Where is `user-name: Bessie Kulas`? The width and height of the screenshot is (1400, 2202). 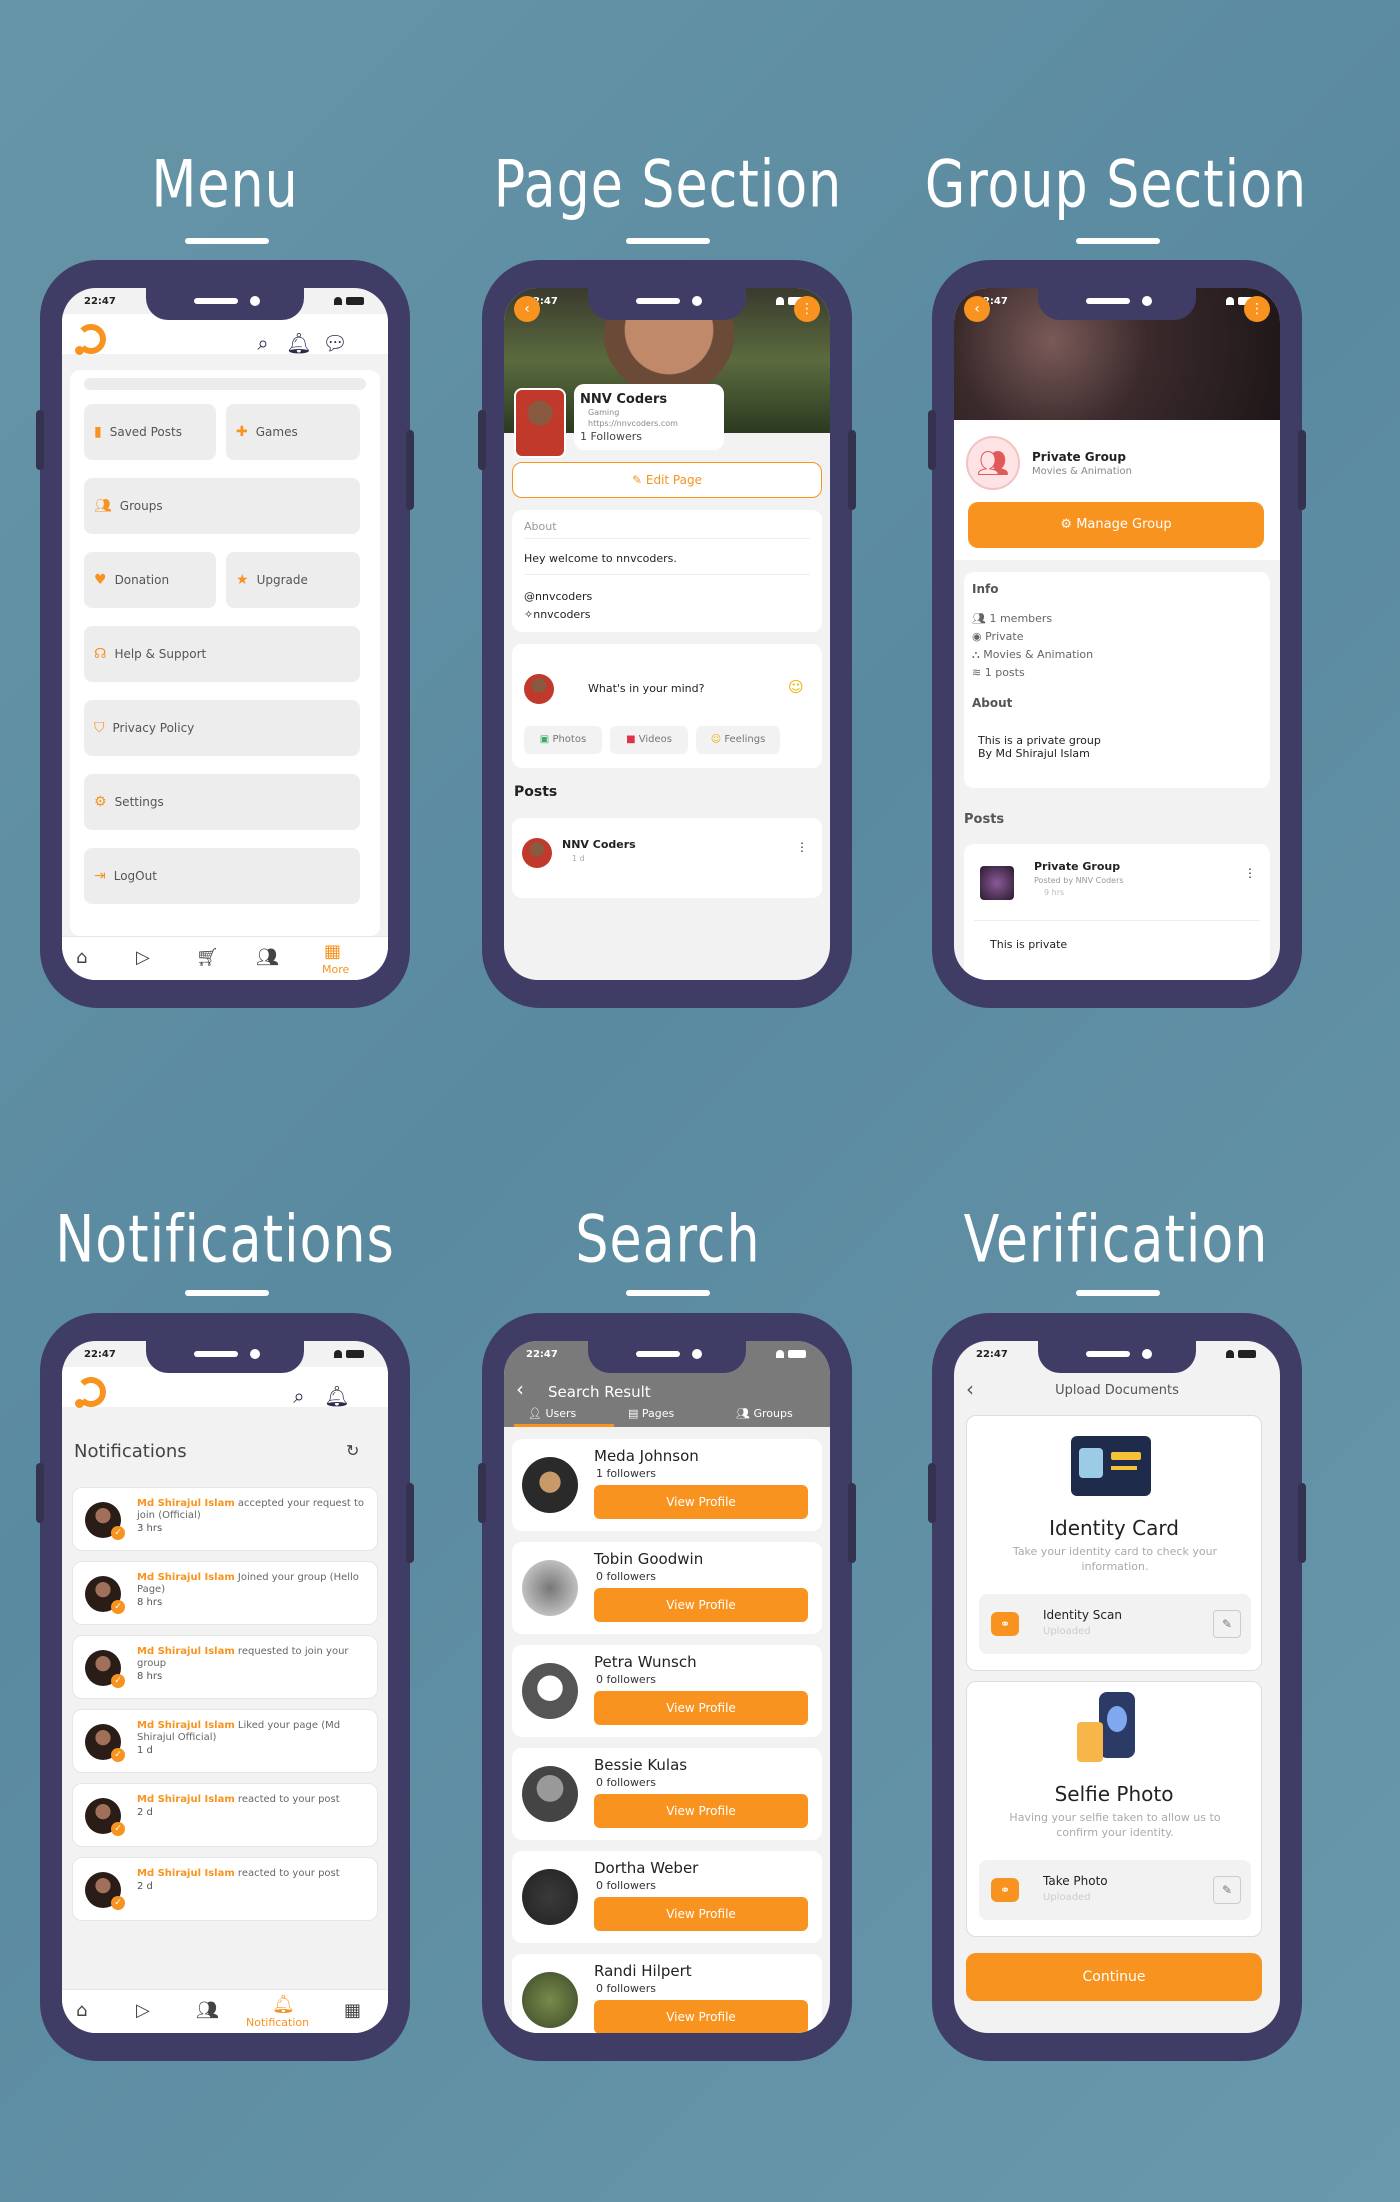
user-name: Bessie Kulas is located at coordinates (640, 1765).